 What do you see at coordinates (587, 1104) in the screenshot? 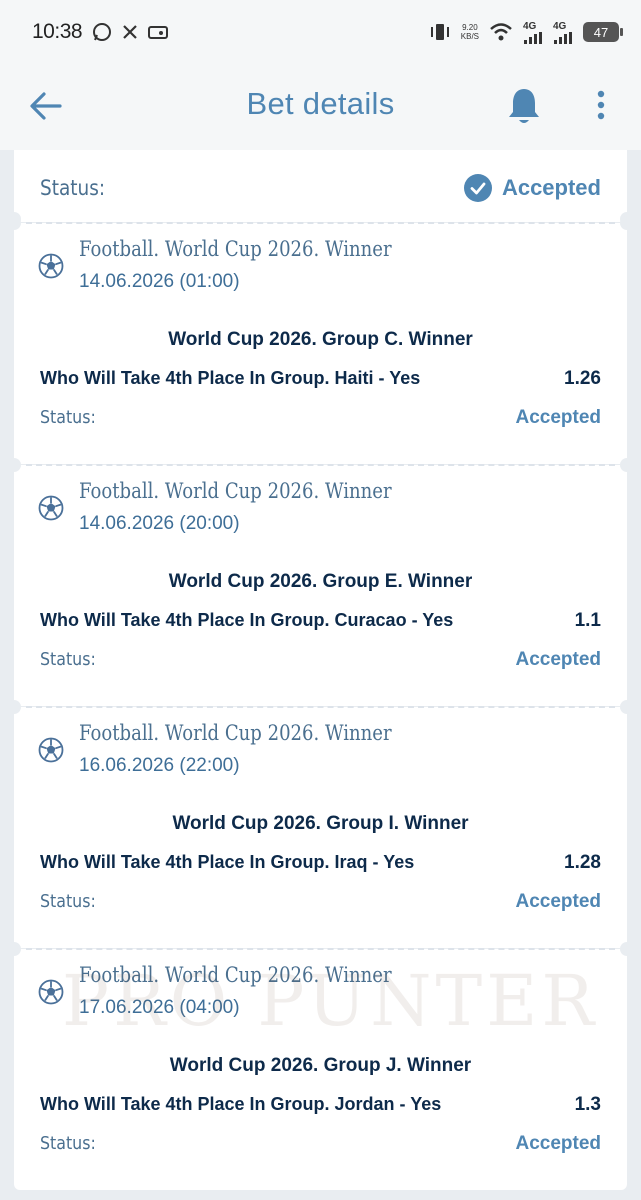
I see `odds-value: 1.3` at bounding box center [587, 1104].